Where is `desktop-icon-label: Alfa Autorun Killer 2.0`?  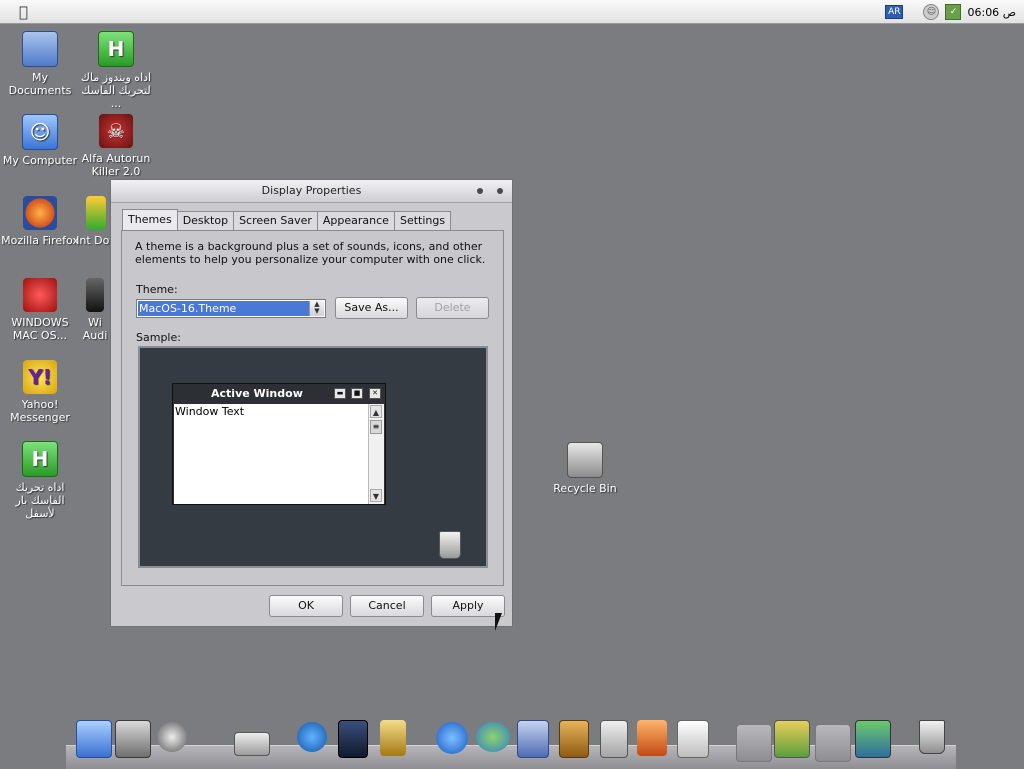
desktop-icon-label: Alfa Autorun Killer 2.0 is located at coordinates (116, 165).